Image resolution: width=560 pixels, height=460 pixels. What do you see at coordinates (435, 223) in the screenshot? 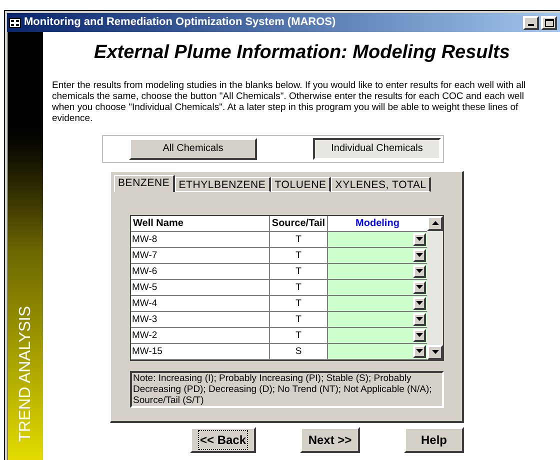
I see `scroll-up-icon` at bounding box center [435, 223].